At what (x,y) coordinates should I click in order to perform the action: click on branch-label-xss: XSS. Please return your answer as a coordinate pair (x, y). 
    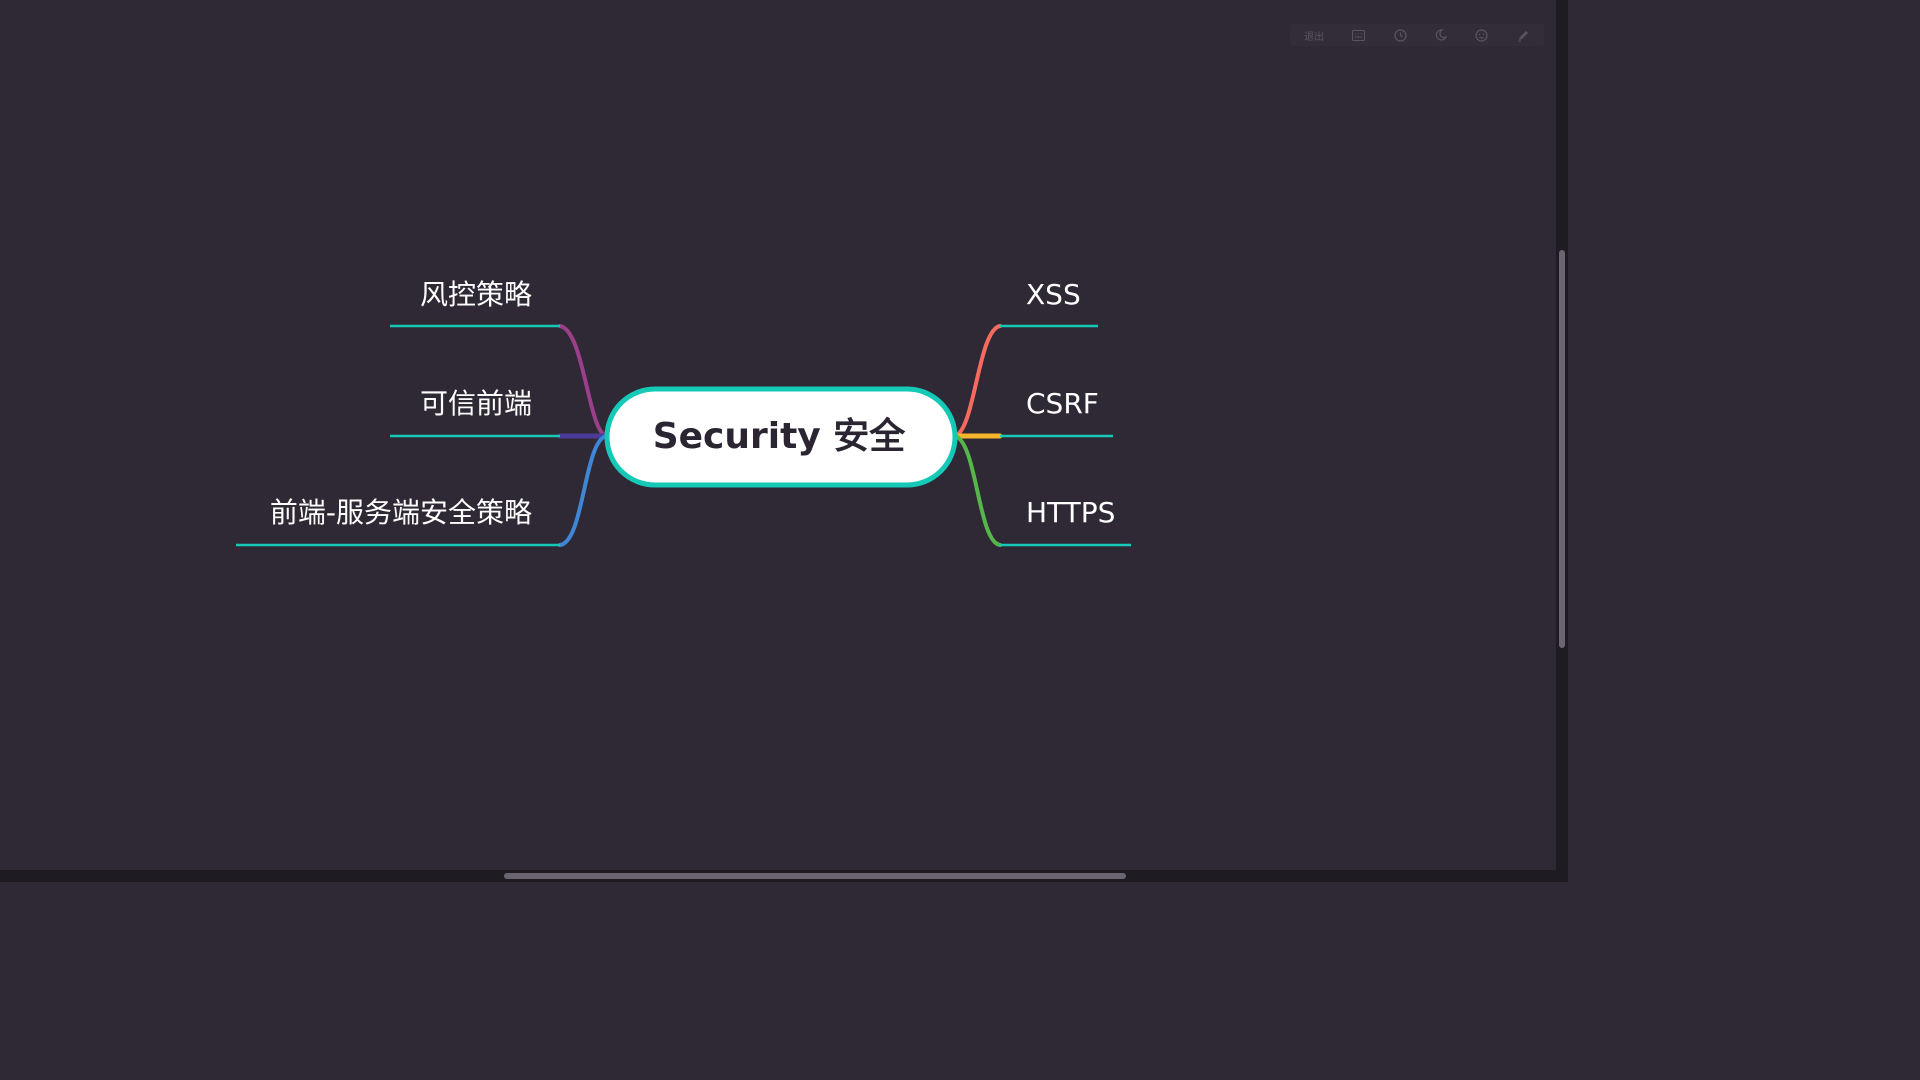
    Looking at the image, I should click on (1053, 294).